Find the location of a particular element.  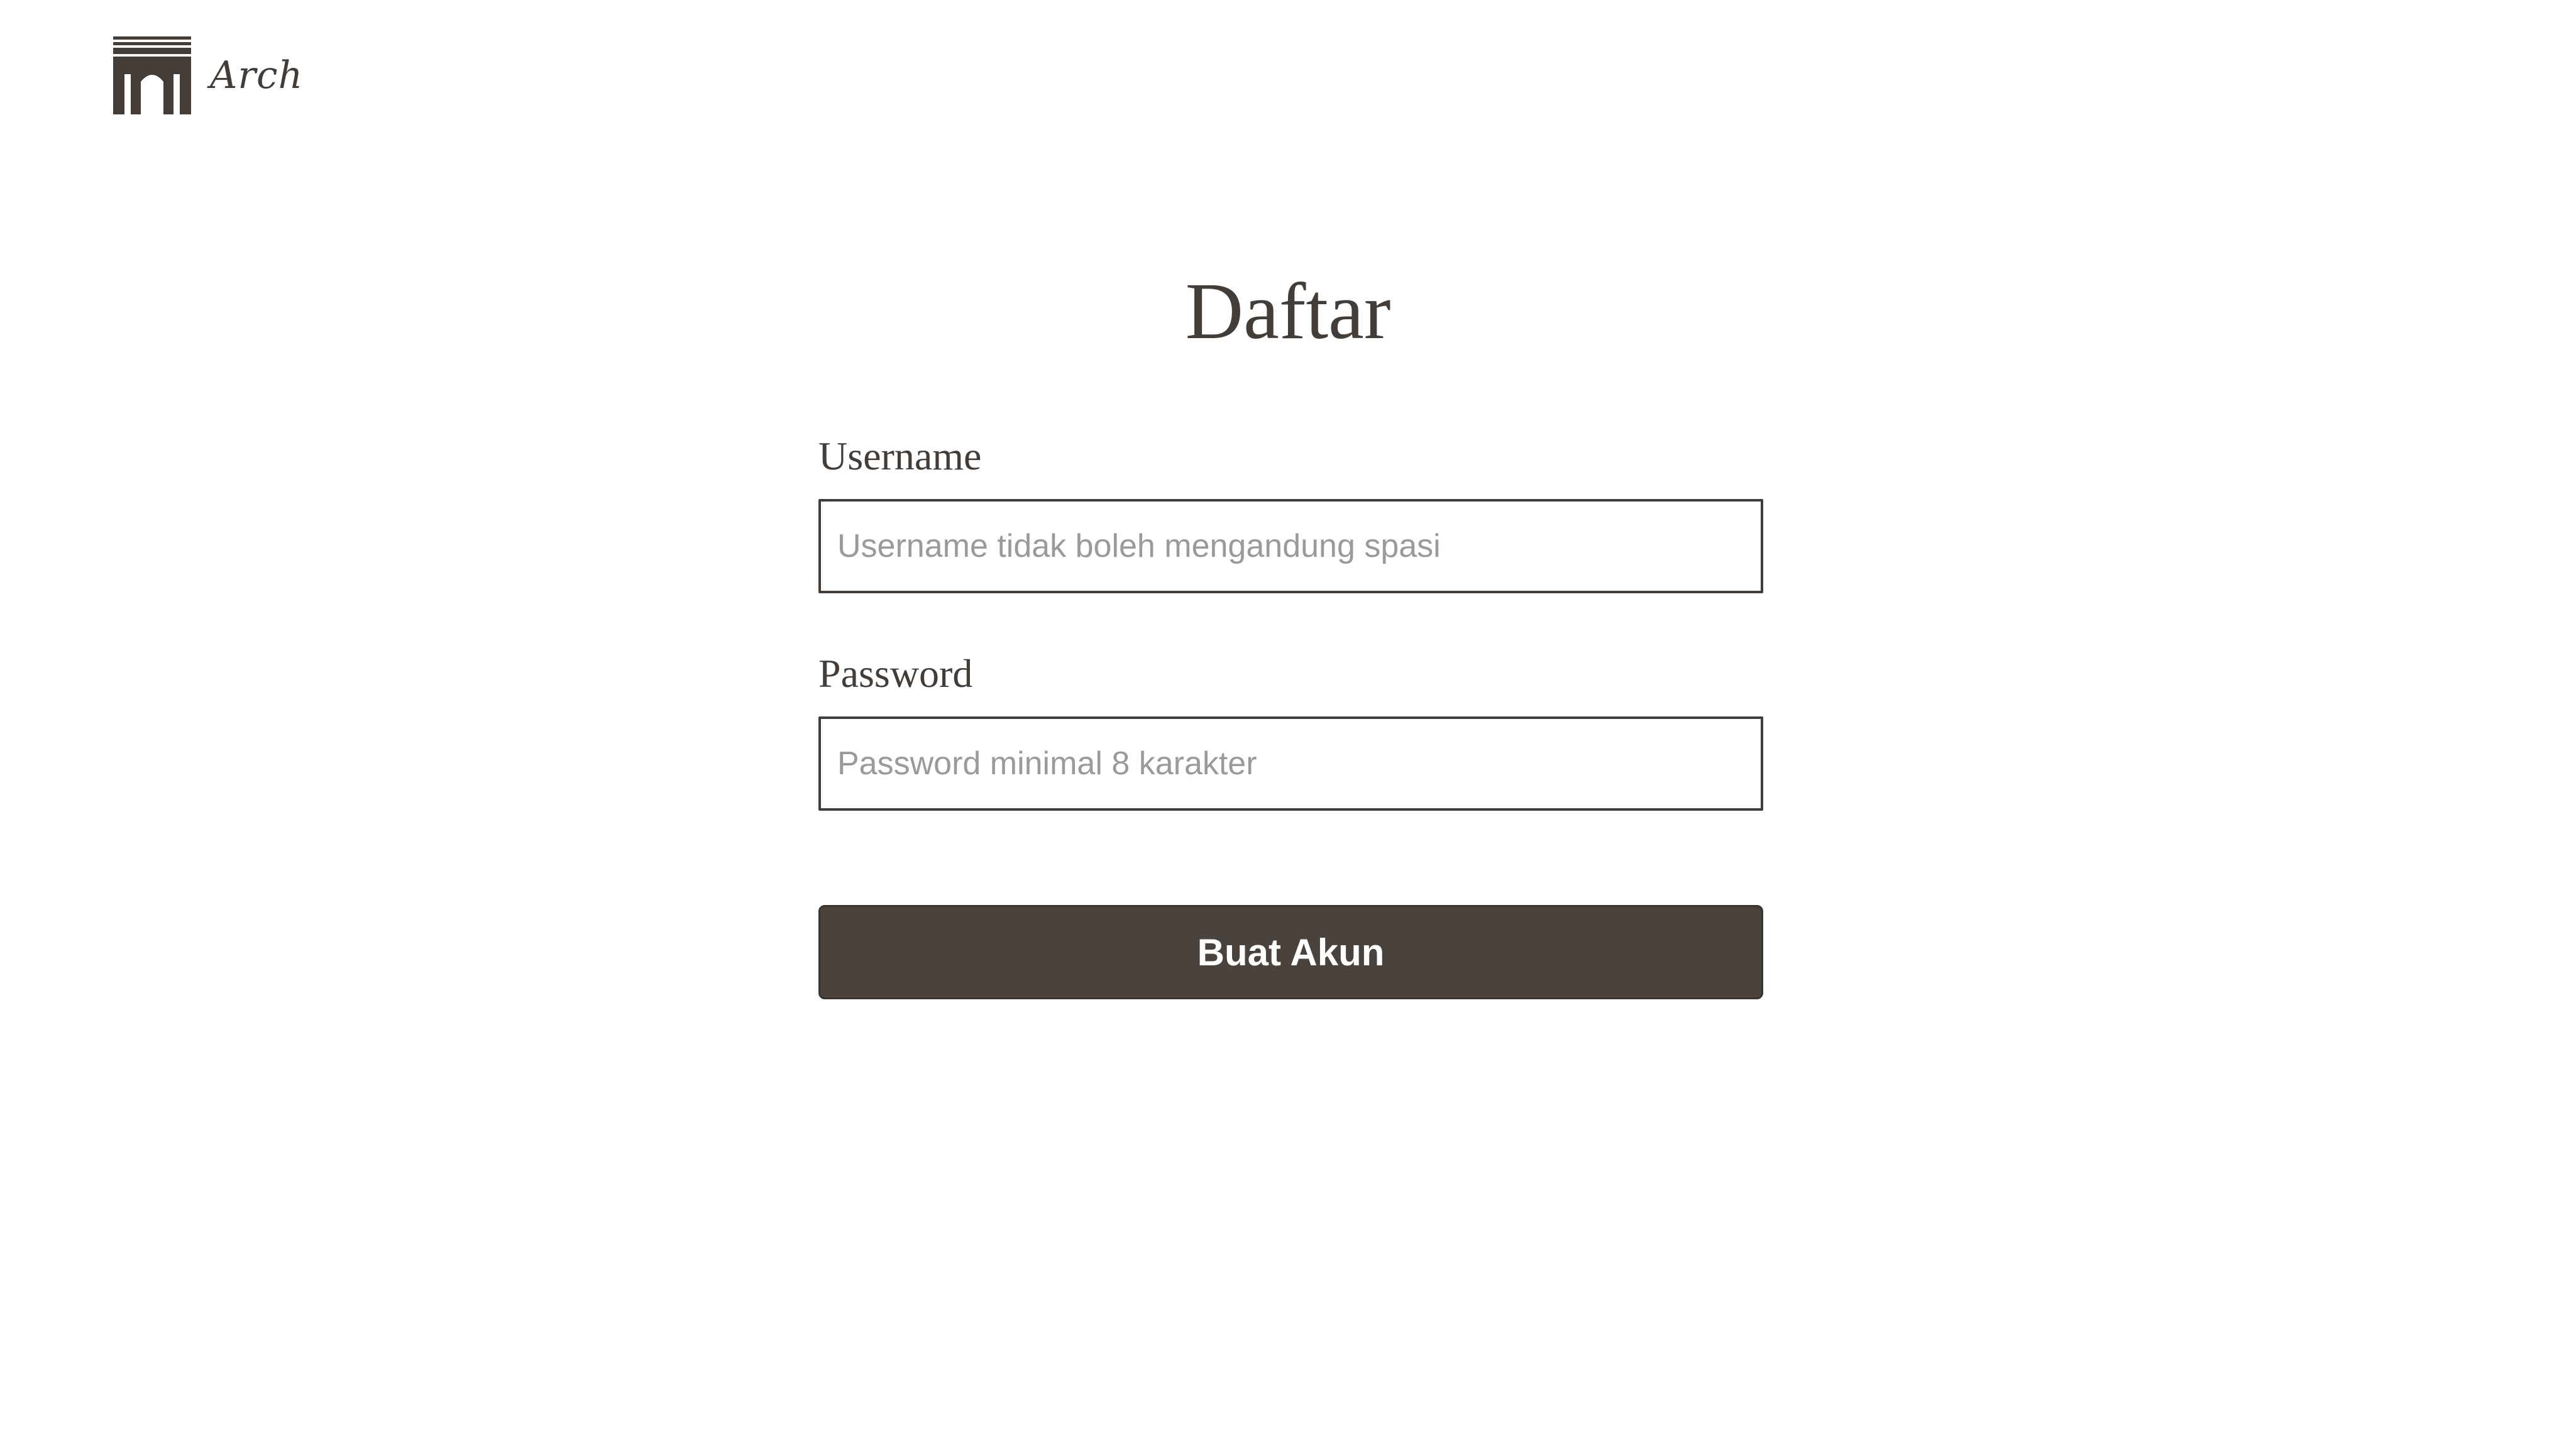

password-input is located at coordinates (1290, 763).